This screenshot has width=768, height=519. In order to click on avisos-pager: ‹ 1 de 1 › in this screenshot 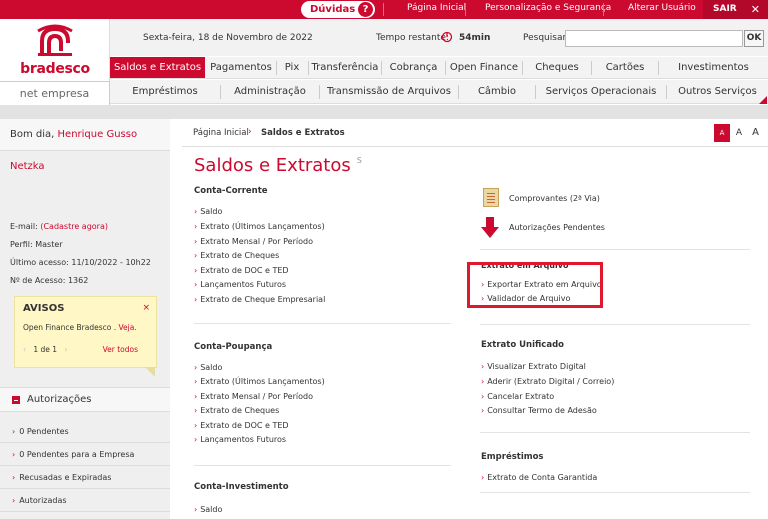, I will do `click(45, 349)`.